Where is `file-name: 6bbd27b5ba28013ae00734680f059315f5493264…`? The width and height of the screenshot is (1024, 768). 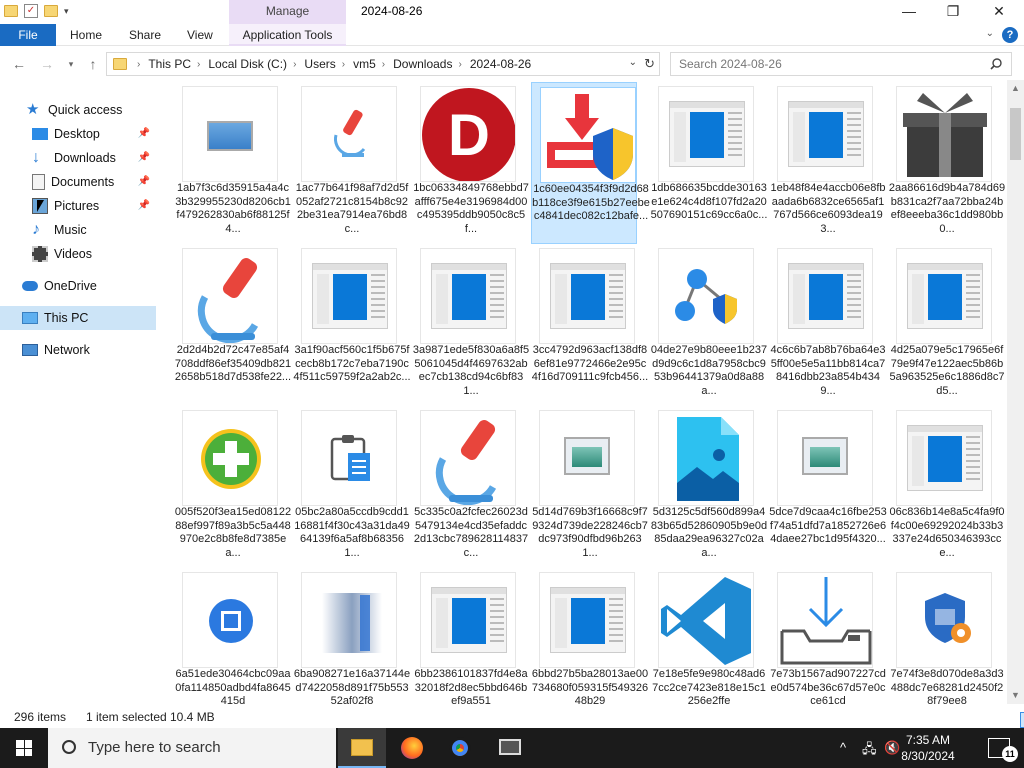
file-name: 6bbd27b5ba28013ae00734680f059315f5493264… is located at coordinates (590, 686).